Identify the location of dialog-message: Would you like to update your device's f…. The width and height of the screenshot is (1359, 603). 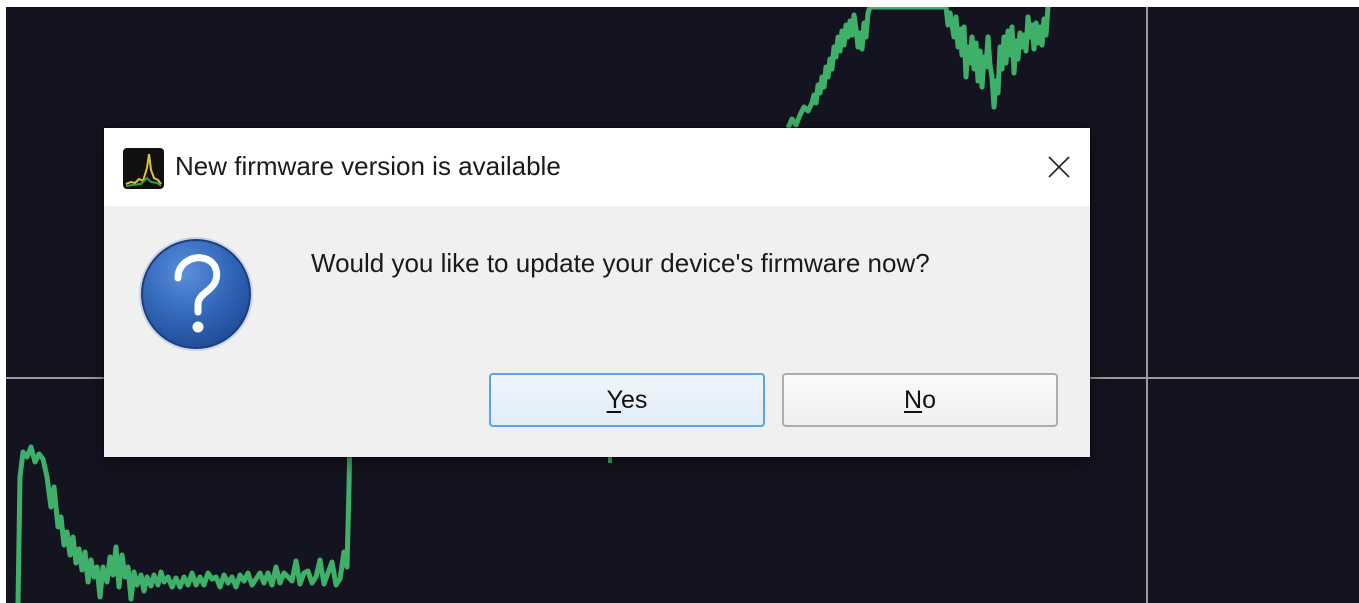
(620, 263).